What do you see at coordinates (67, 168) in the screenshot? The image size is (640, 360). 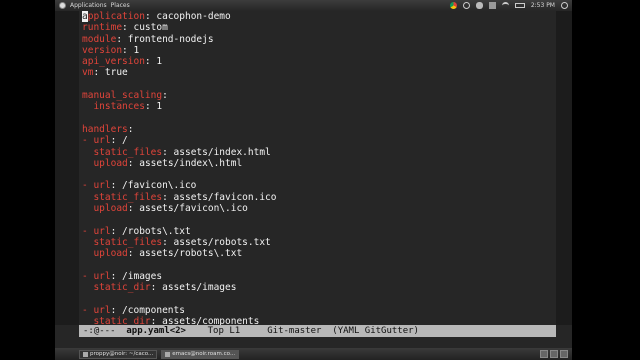 I see `left-fringe` at bounding box center [67, 168].